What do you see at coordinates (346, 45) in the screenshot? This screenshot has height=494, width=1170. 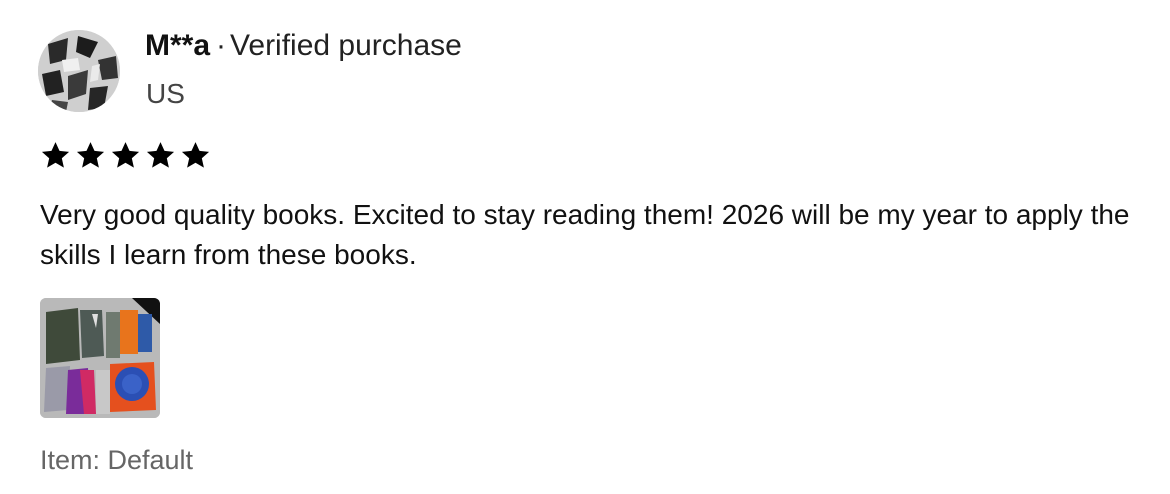 I see `verified-purchase-badge: Verified purchase` at bounding box center [346, 45].